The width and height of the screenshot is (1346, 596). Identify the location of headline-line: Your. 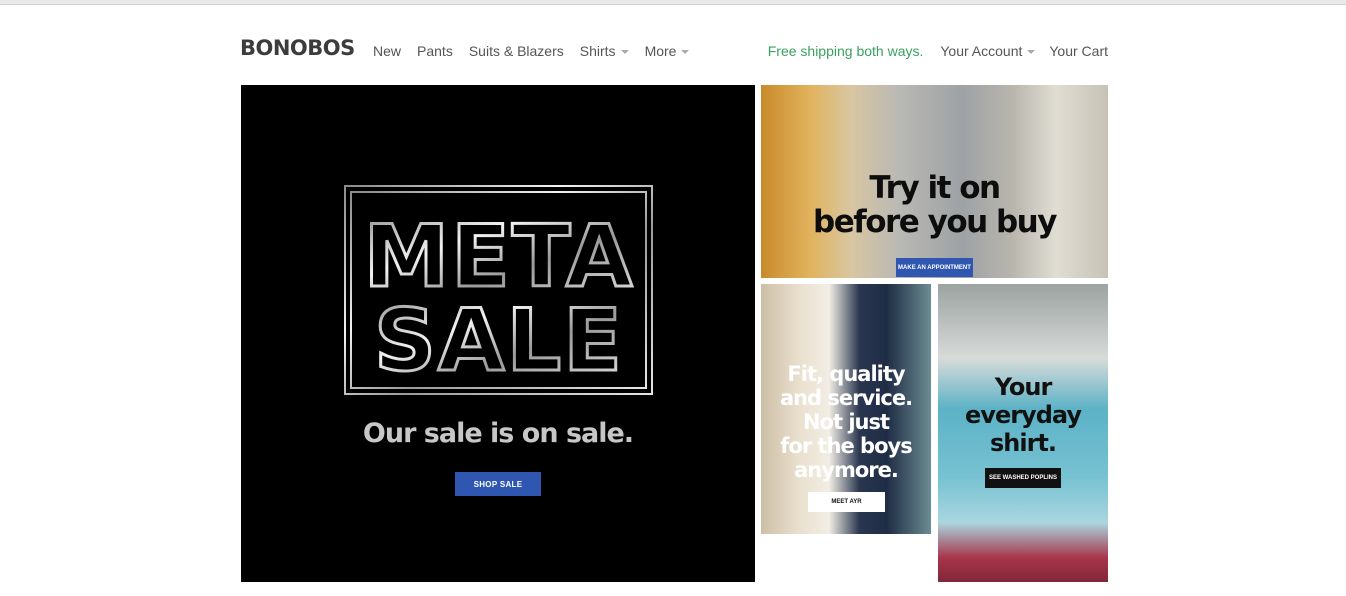
(1023, 387).